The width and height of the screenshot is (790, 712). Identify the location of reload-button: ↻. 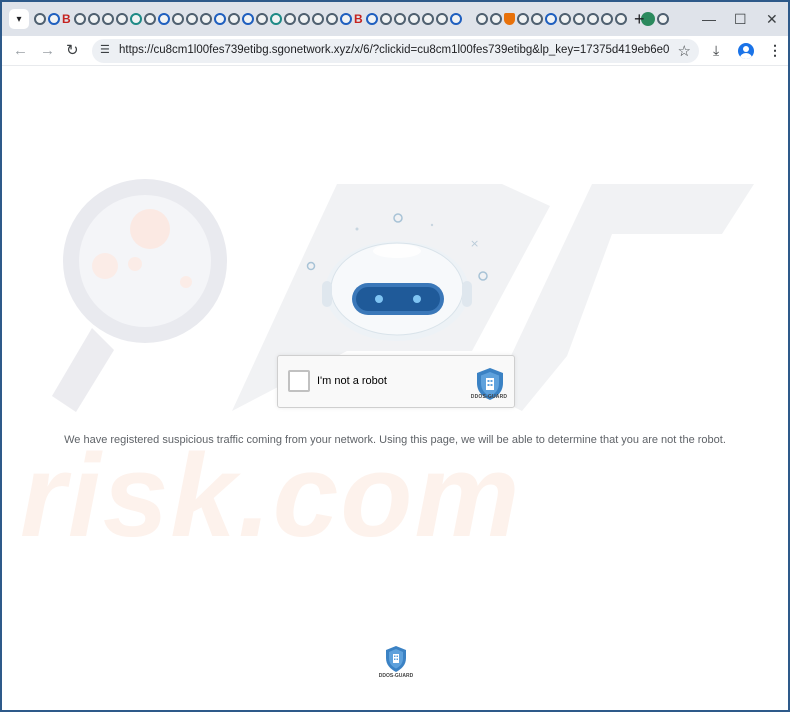
(72, 51).